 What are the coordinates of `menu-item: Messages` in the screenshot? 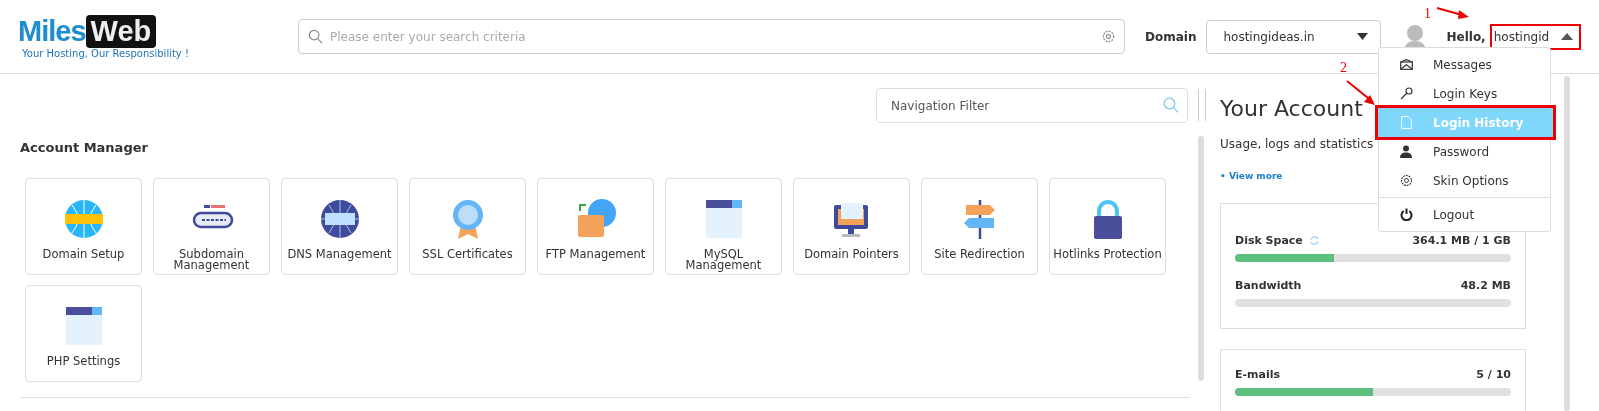 It's located at (1464, 64).